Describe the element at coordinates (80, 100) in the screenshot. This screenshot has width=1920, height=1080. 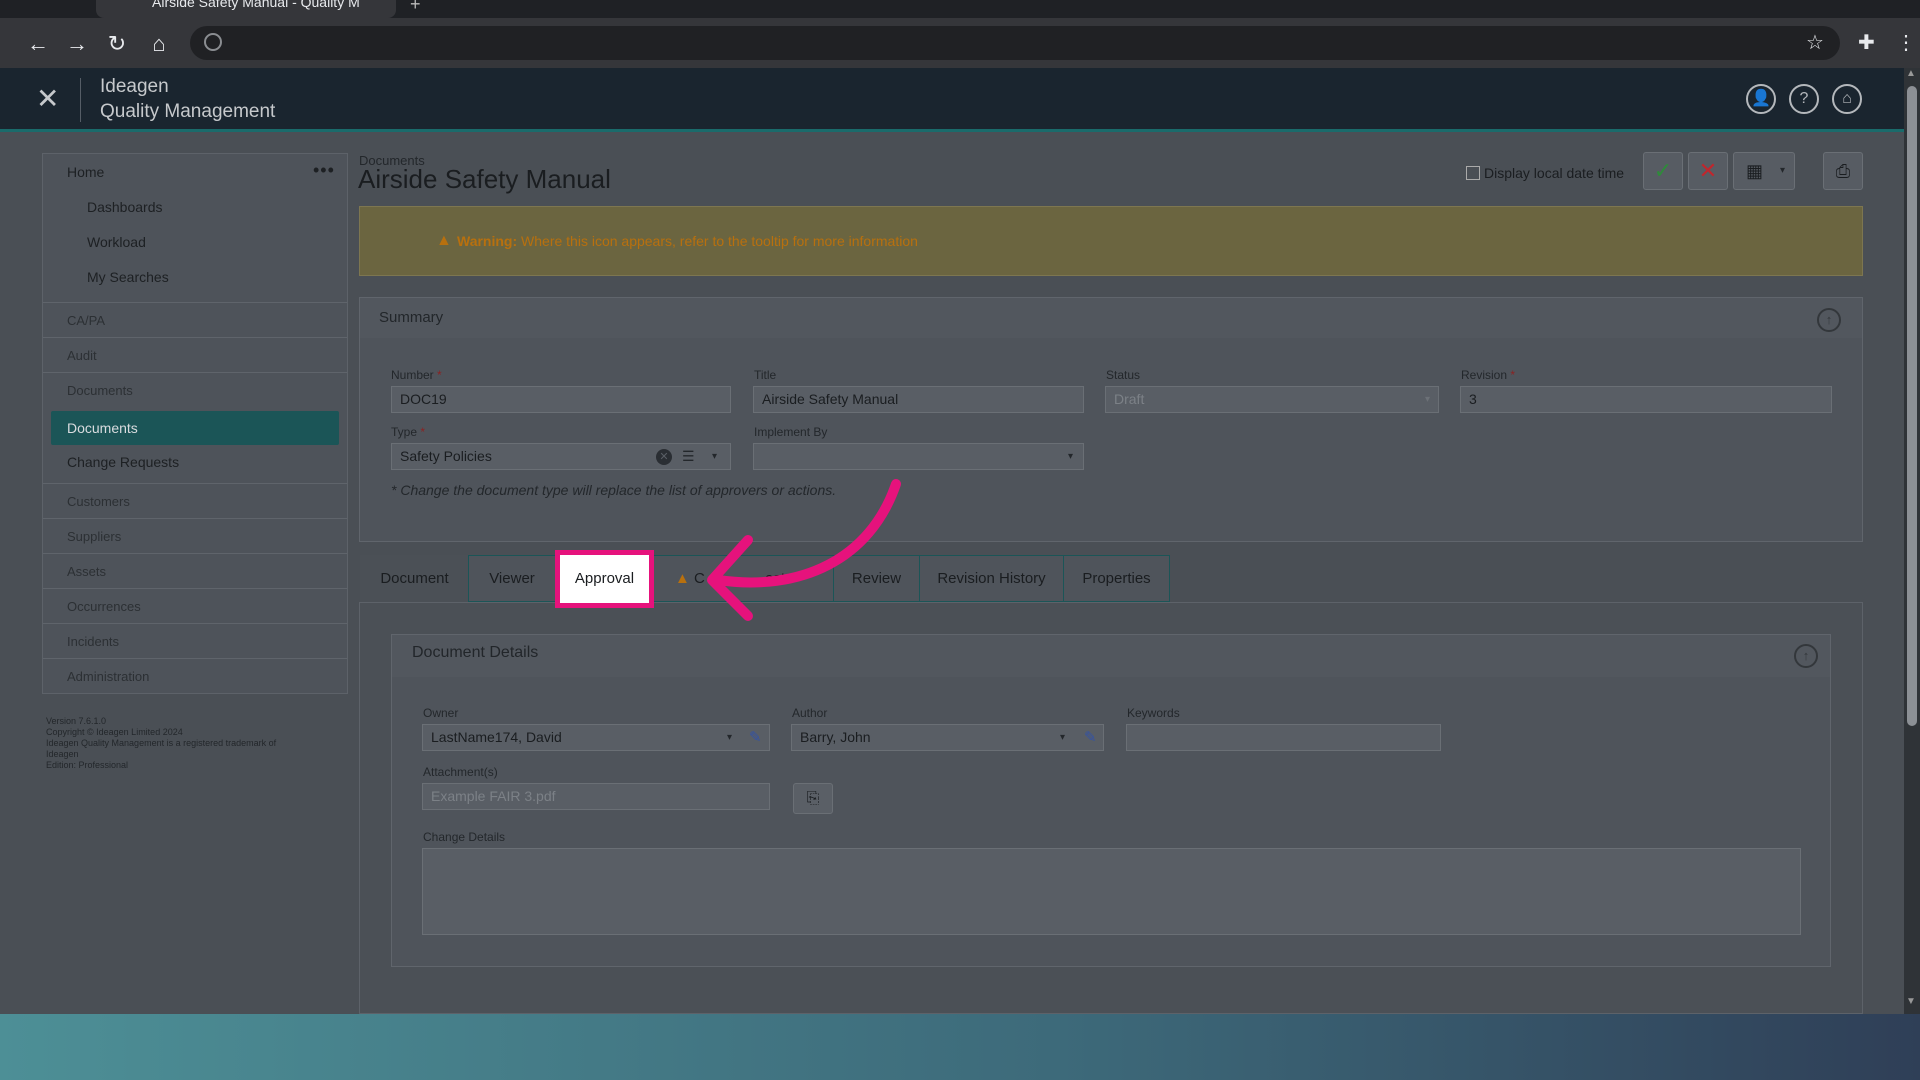
I see `header-divider` at that location.